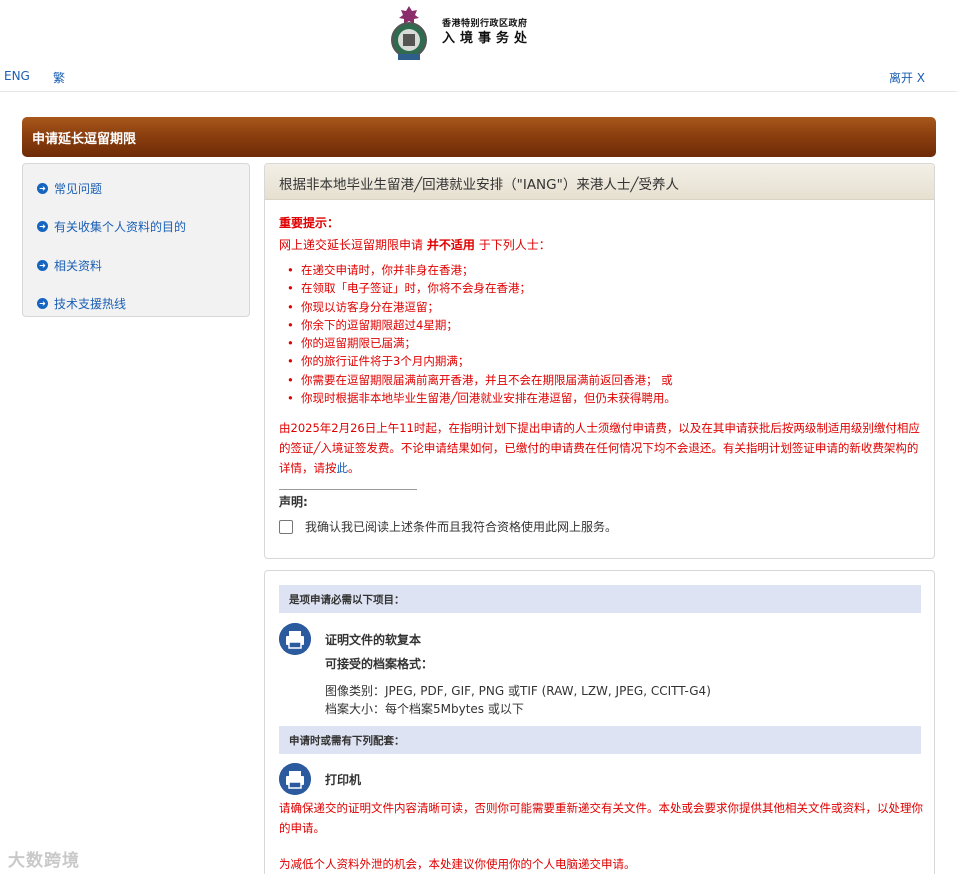  I want to click on notice-title: 重要提示：, so click(309, 223).